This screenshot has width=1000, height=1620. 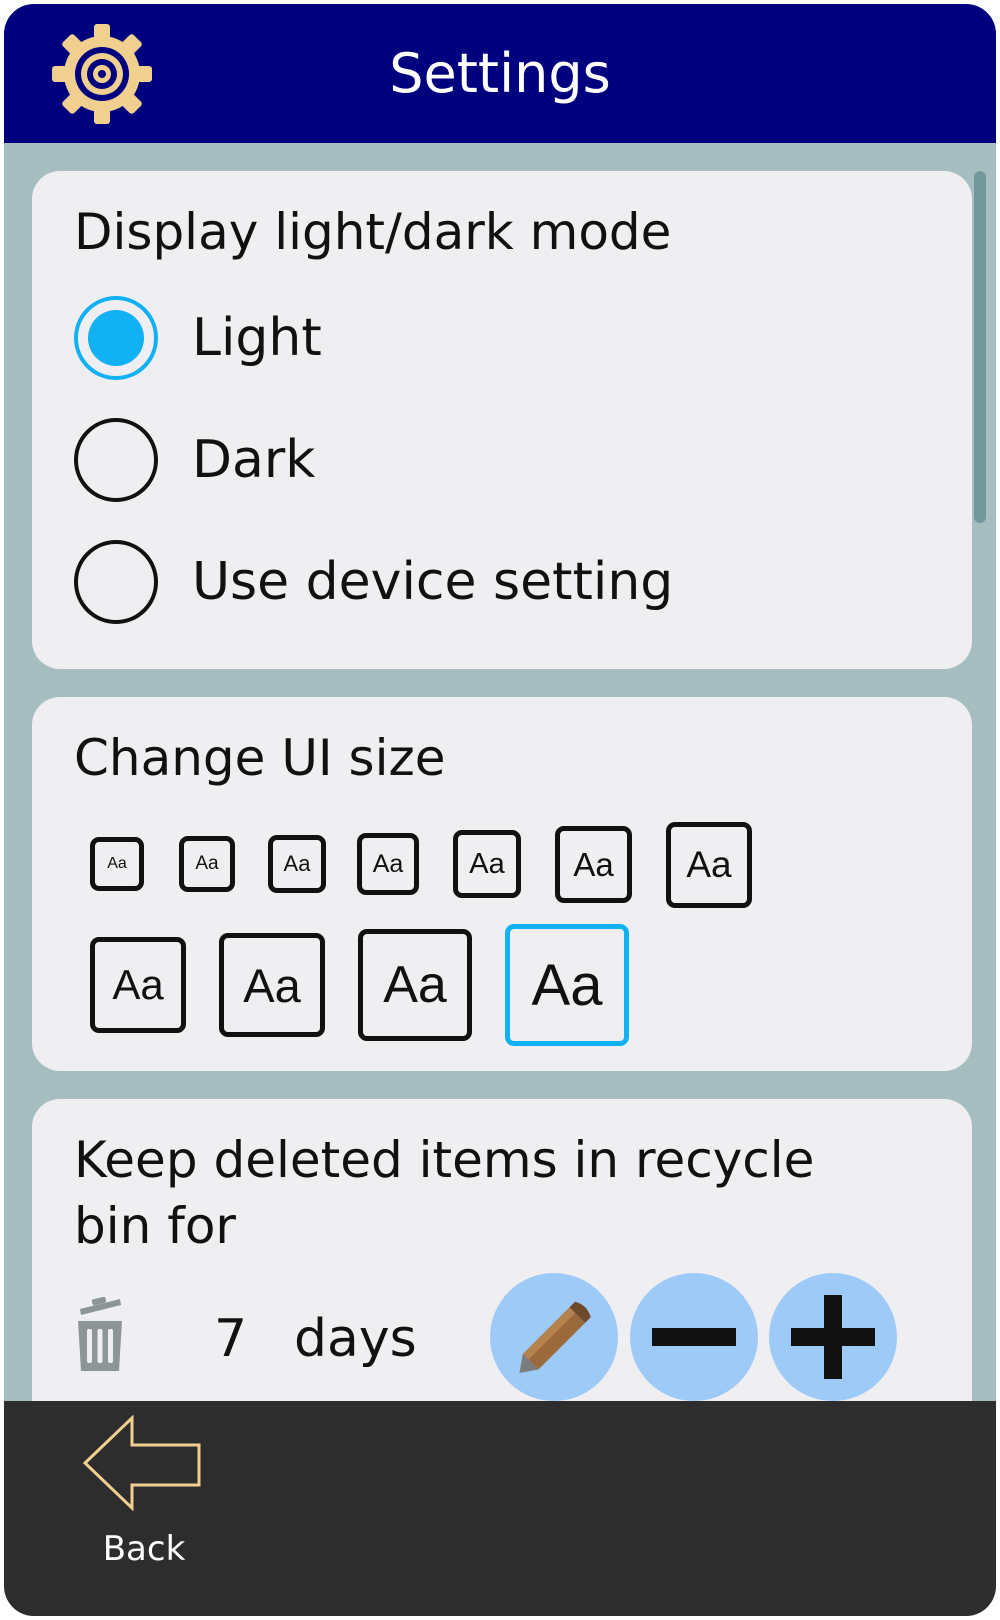 What do you see at coordinates (100, 1334) in the screenshot?
I see `trash-icon` at bounding box center [100, 1334].